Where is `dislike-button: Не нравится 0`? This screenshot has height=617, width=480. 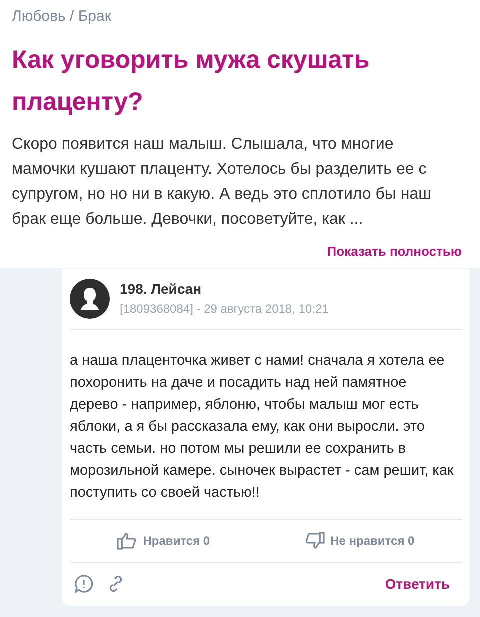
dislike-button: Не нравится 0 is located at coordinates (359, 541).